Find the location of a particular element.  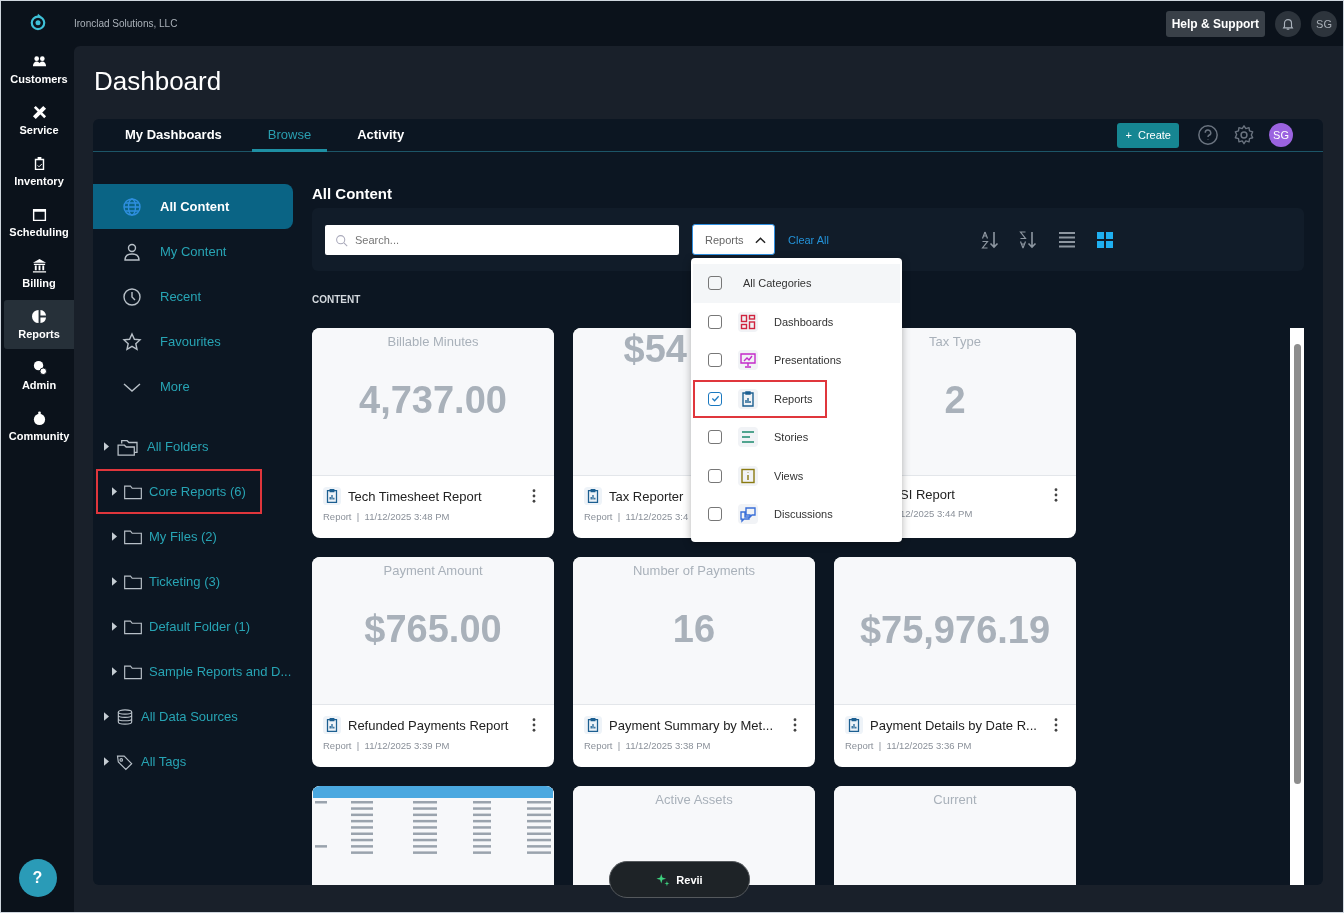

metric-title: Number of Payments is located at coordinates (694, 570).